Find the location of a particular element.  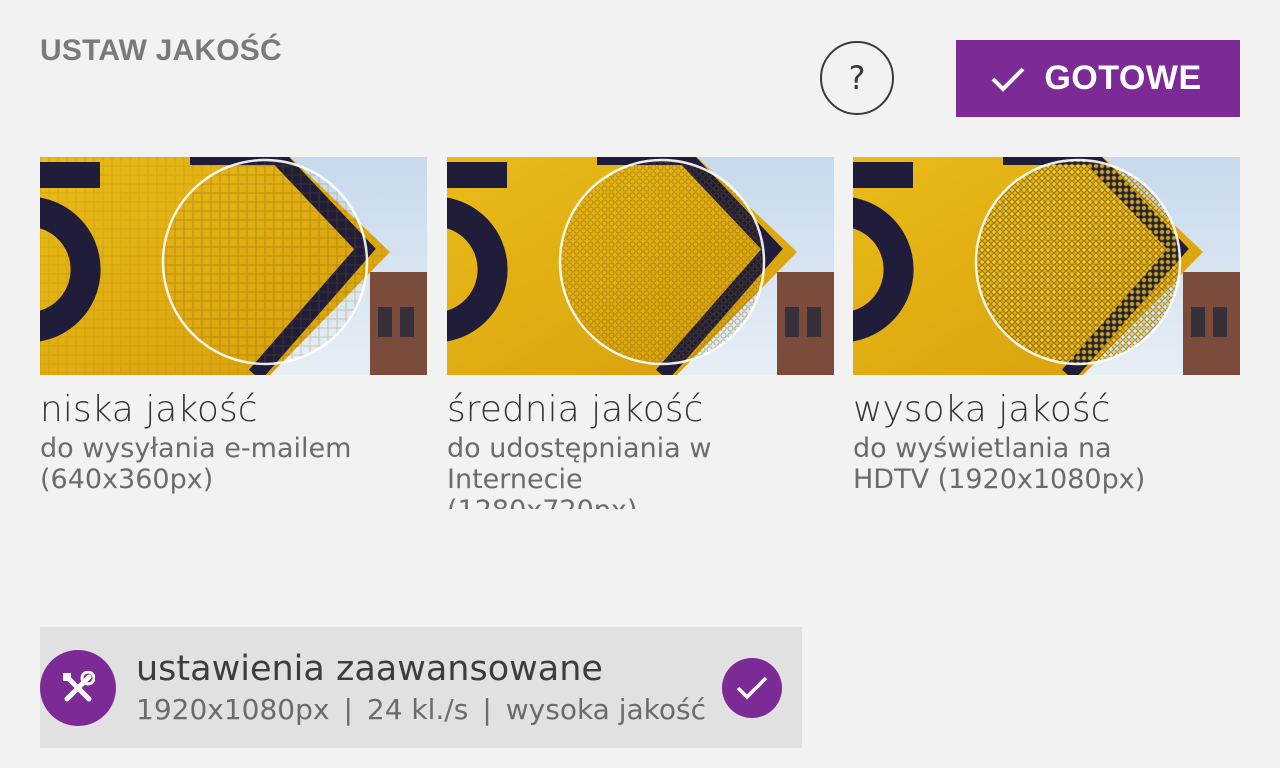

help-button: ? is located at coordinates (857, 78).